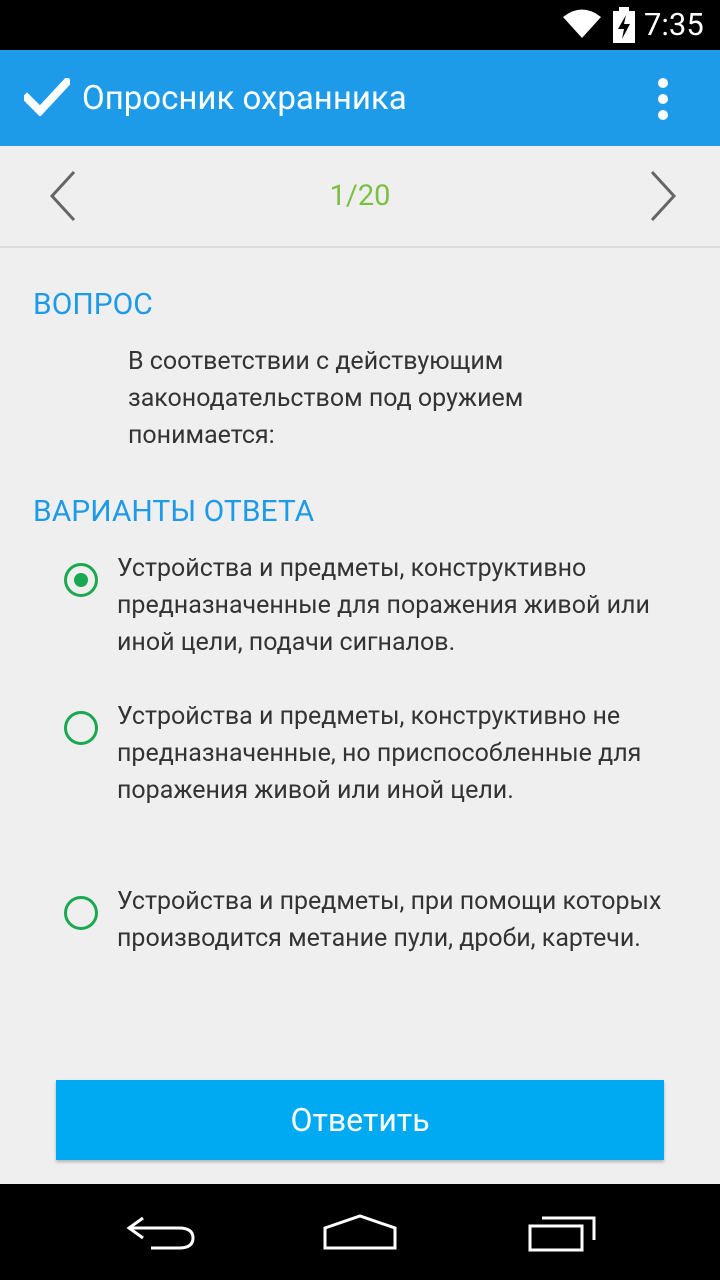  I want to click on system-navigation-bar, so click(360, 1232).